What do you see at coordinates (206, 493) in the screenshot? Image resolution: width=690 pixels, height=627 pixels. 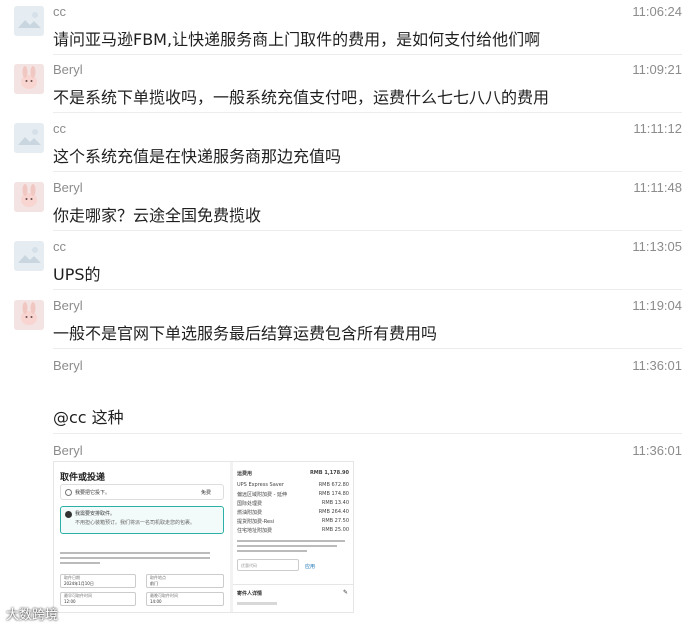 I see `dropoff-price: 免费` at bounding box center [206, 493].